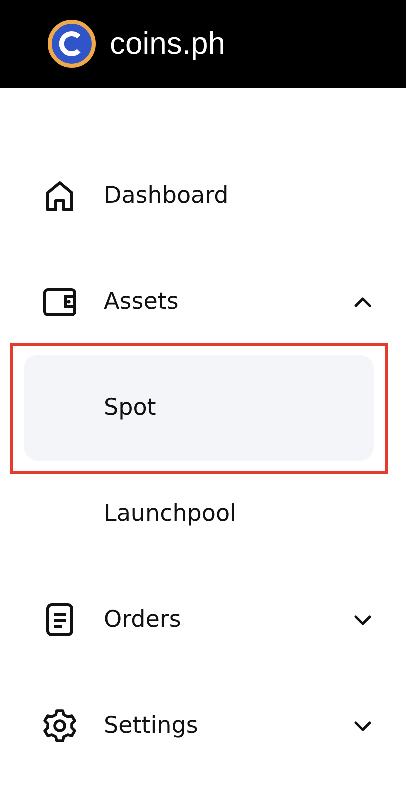  Describe the element at coordinates (72, 44) in the screenshot. I see `logo-icon` at that location.